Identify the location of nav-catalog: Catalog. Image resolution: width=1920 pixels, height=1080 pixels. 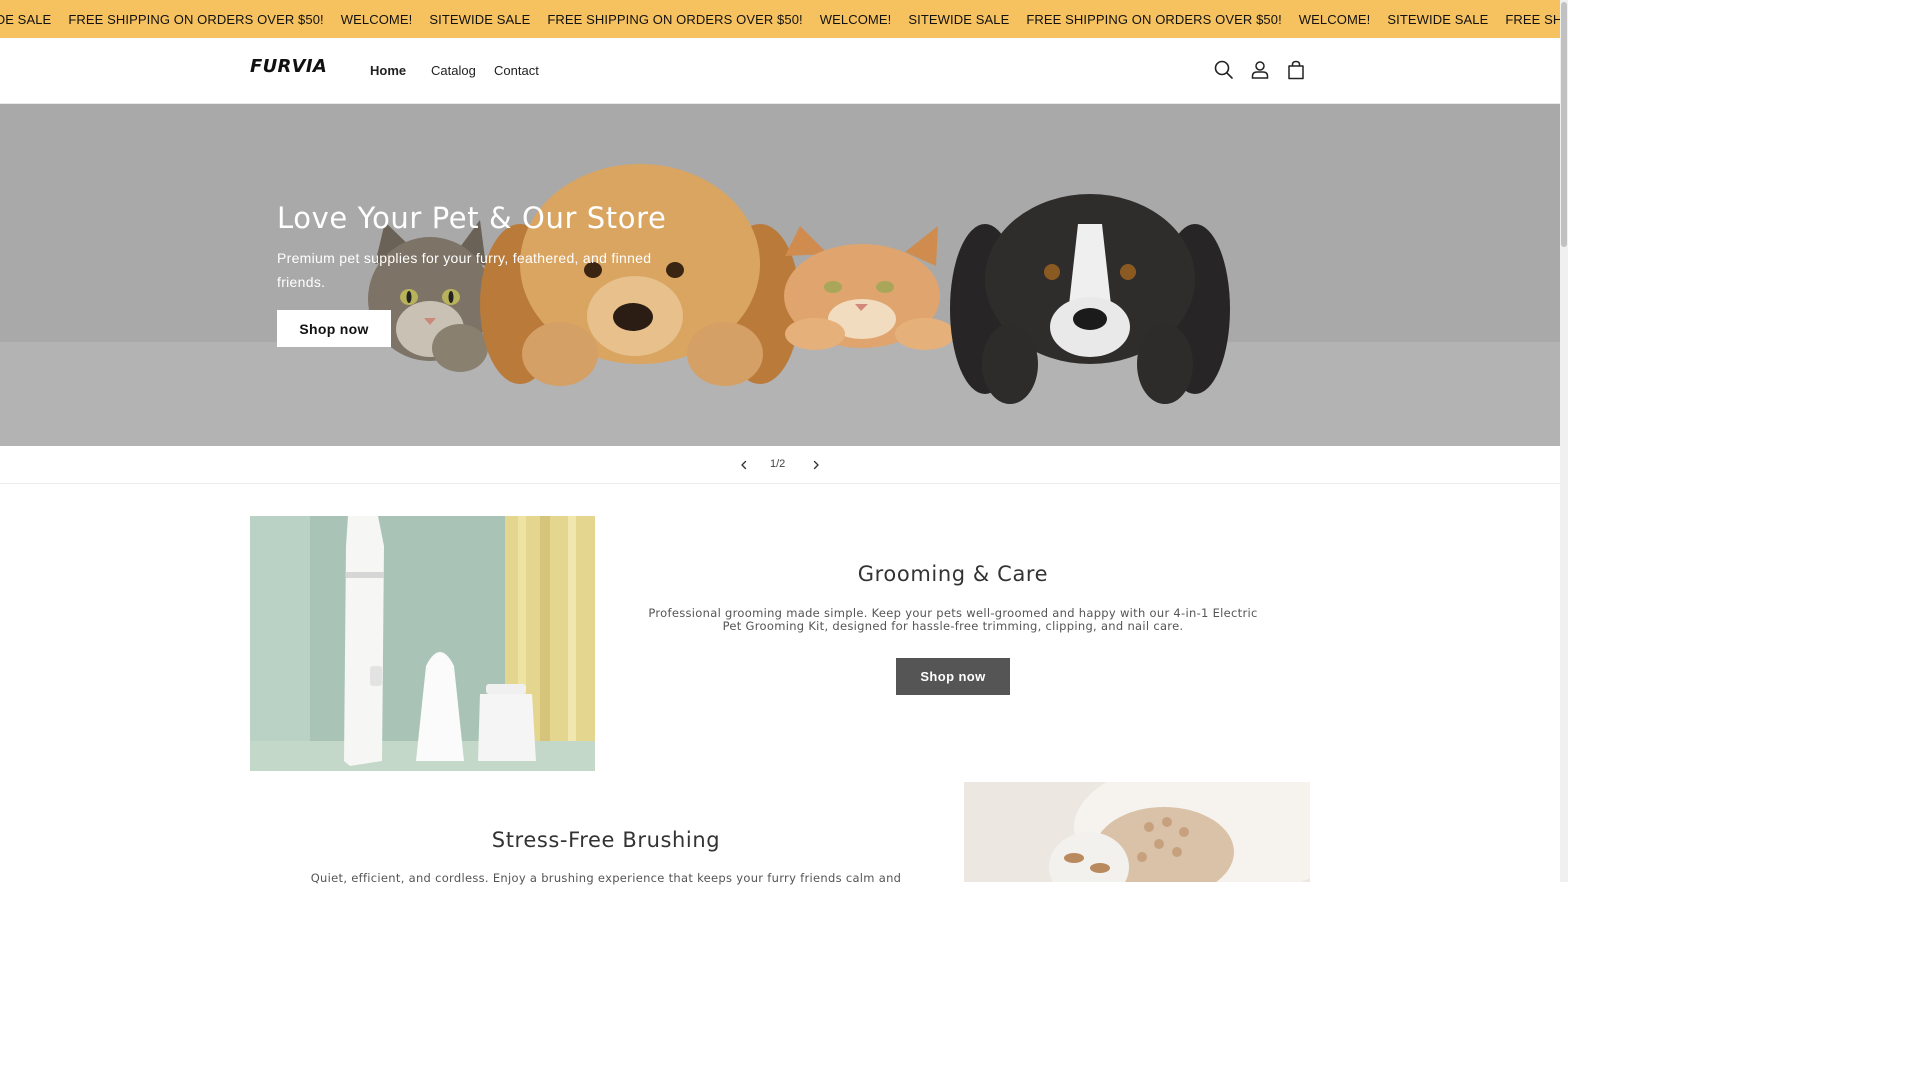
(453, 70).